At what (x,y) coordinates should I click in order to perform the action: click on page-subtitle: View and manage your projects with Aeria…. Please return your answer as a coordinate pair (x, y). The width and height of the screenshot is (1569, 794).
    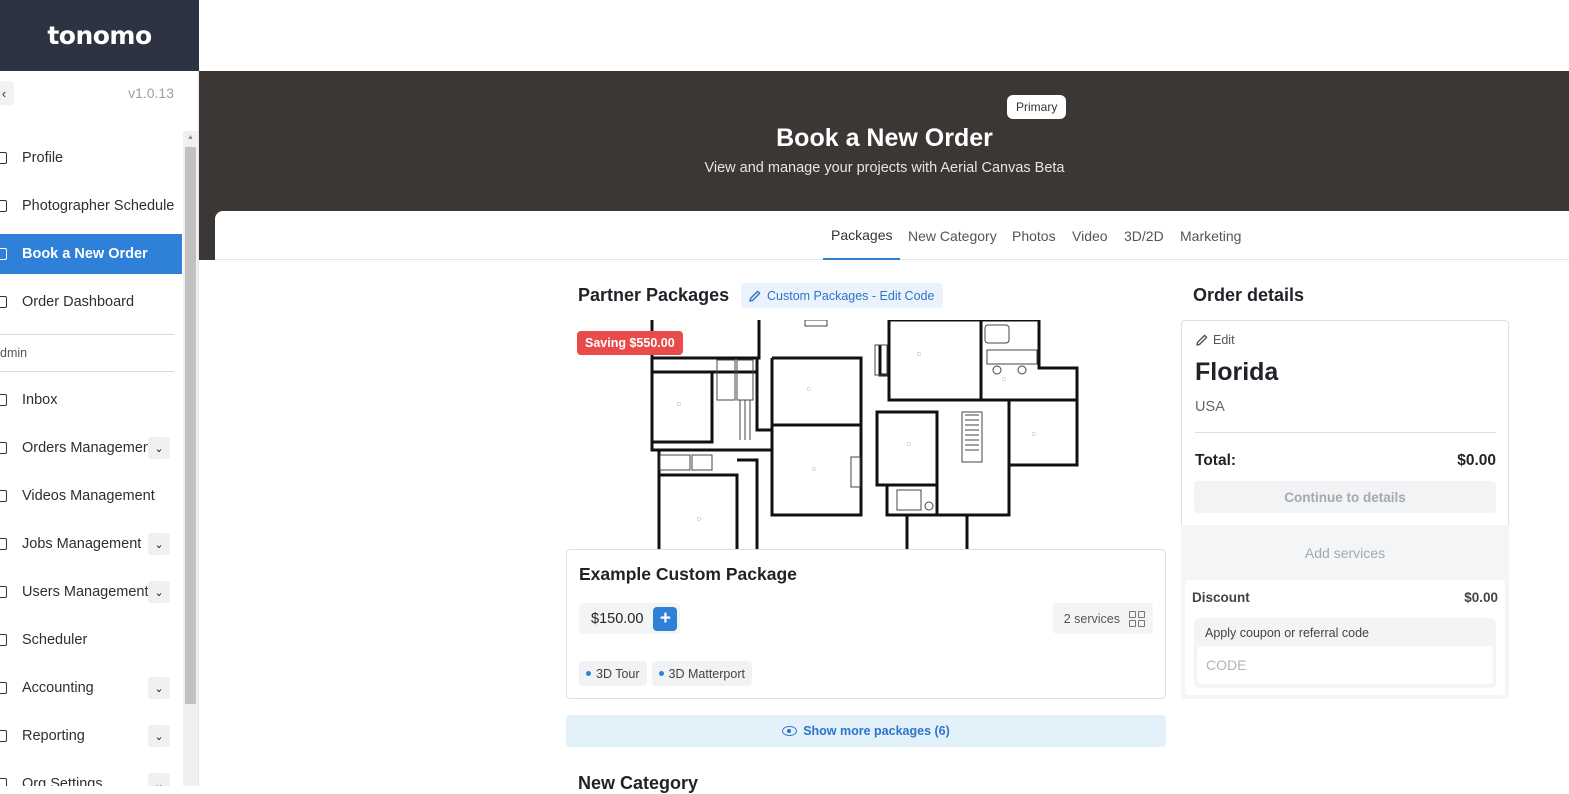
    Looking at the image, I should click on (884, 168).